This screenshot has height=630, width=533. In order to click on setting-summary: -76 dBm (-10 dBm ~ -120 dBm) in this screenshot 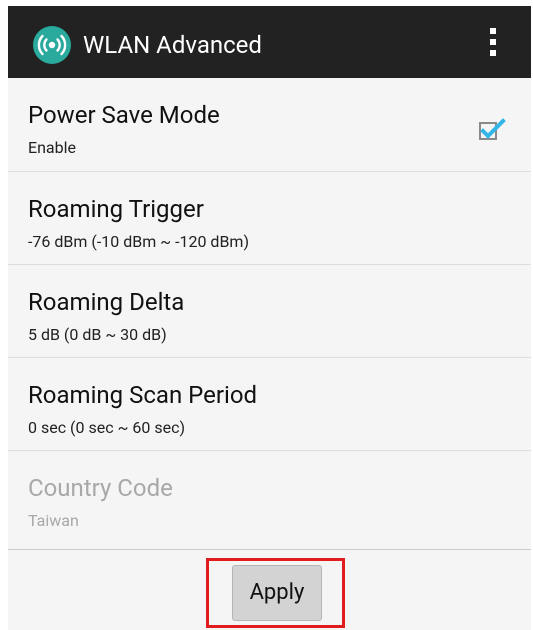, I will do `click(139, 241)`.